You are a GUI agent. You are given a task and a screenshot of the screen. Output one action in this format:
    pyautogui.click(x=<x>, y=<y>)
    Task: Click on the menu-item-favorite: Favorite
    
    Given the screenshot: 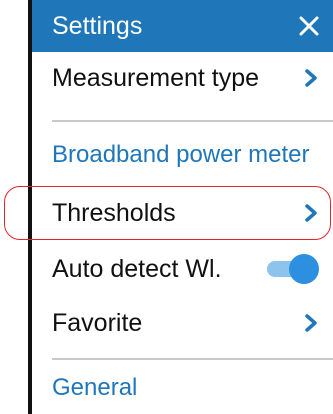 What is the action you would take?
    pyautogui.click(x=182, y=323)
    